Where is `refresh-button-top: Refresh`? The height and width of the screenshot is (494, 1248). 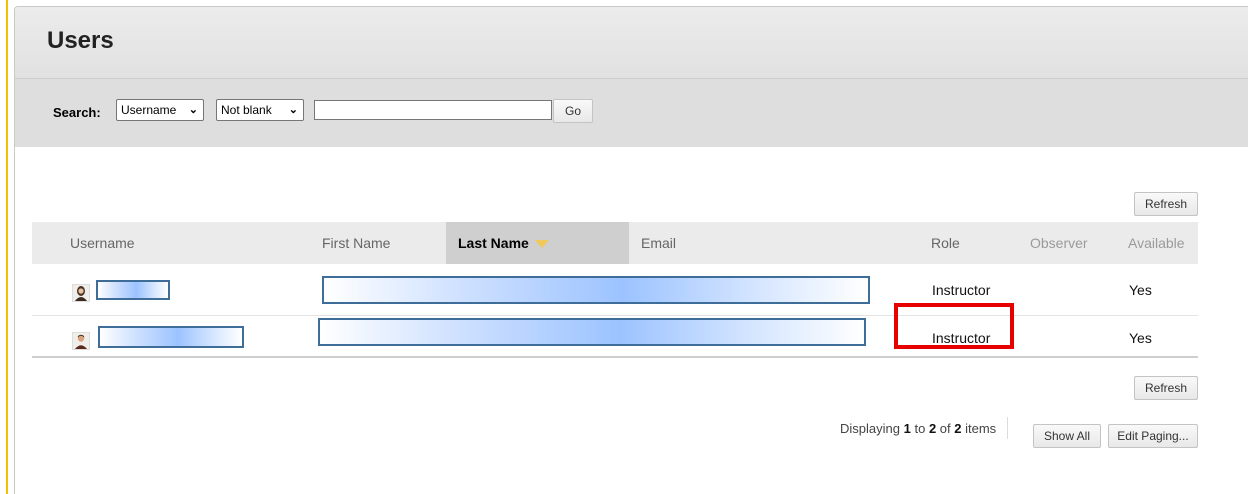
refresh-button-top: Refresh is located at coordinates (1166, 204).